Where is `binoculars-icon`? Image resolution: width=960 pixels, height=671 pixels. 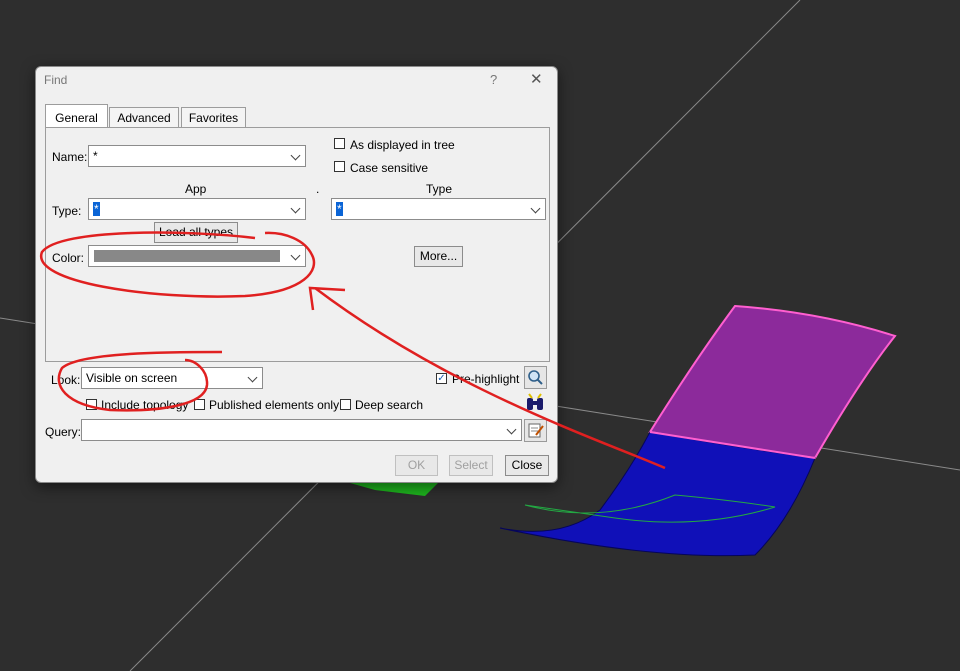 binoculars-icon is located at coordinates (535, 403).